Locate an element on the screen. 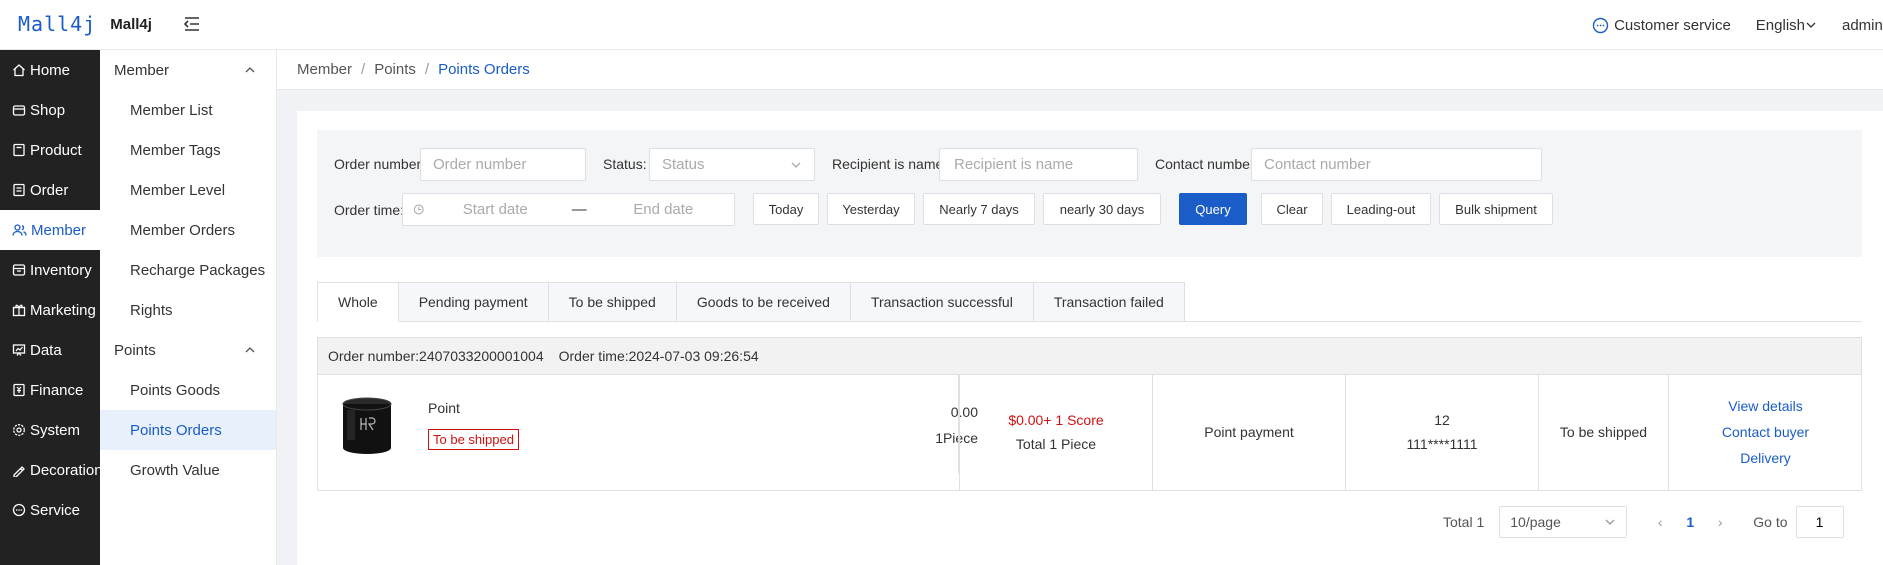 The image size is (1883, 565). shop-icon is located at coordinates (19, 110).